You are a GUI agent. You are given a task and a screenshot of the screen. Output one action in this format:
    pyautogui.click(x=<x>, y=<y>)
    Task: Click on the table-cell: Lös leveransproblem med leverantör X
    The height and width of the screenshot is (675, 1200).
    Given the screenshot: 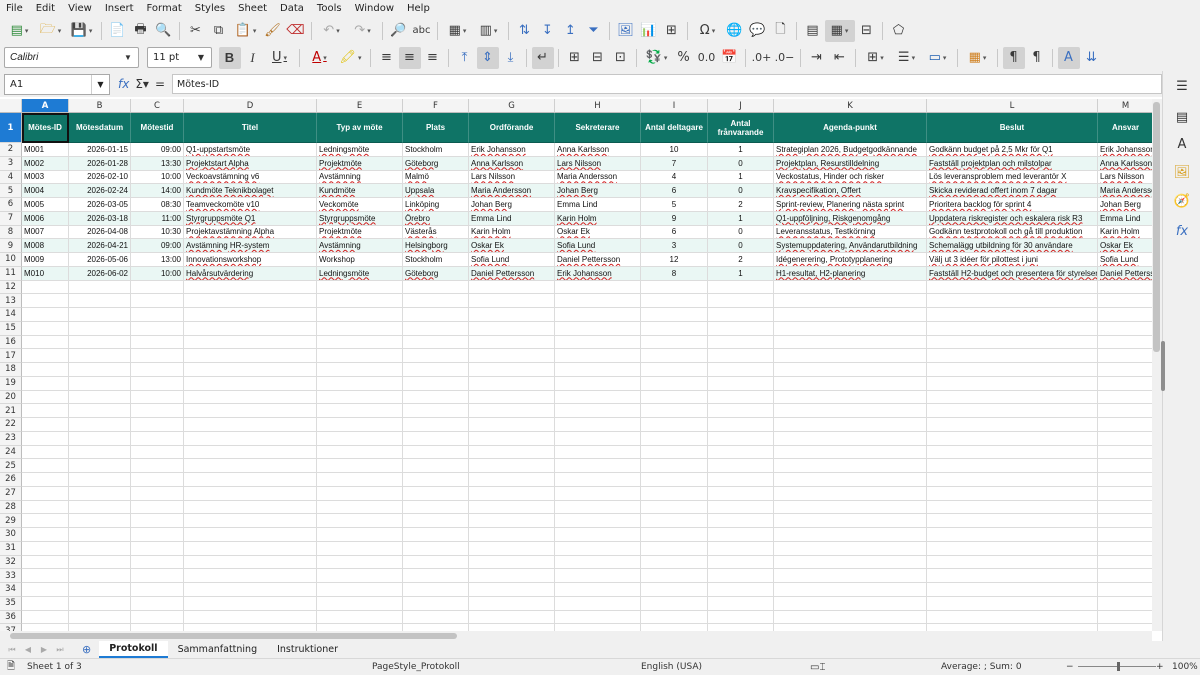 What is the action you would take?
    pyautogui.click(x=1012, y=177)
    